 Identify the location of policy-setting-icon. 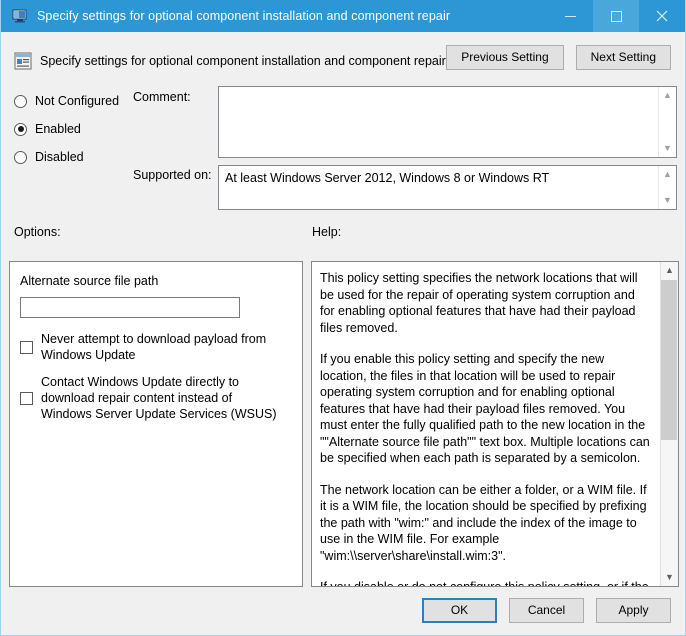
(23, 61).